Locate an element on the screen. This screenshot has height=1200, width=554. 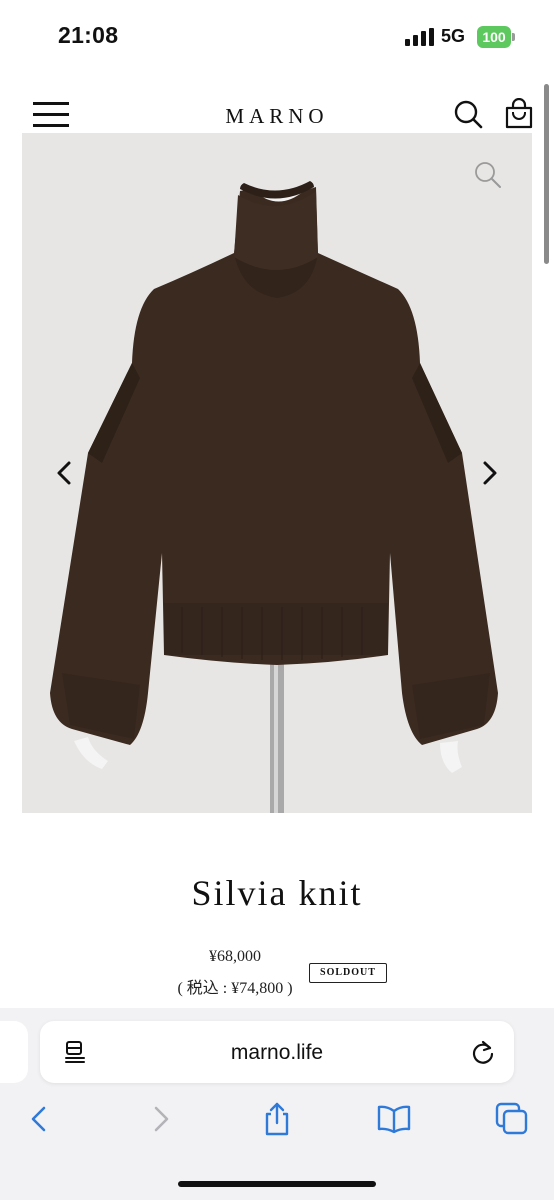
bookmarks-icon is located at coordinates (394, 1119).